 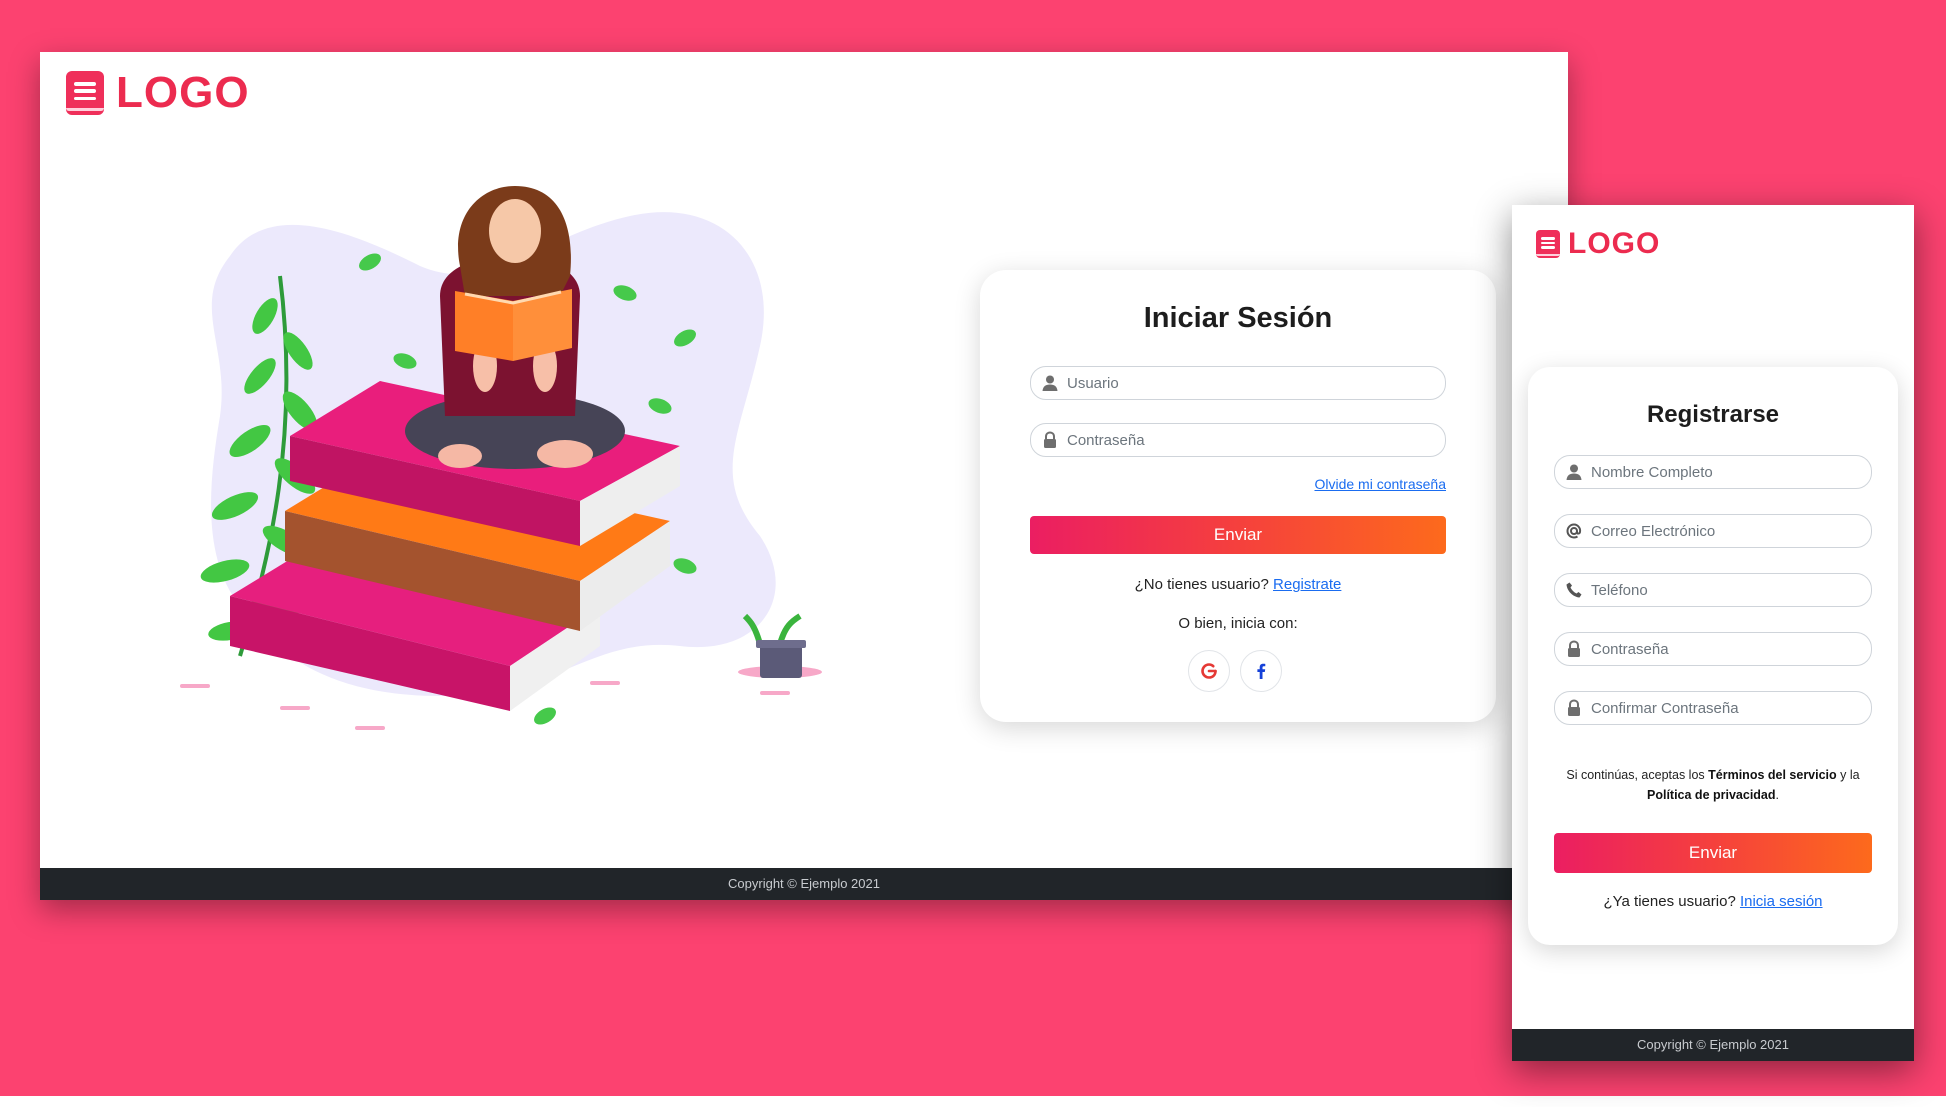 What do you see at coordinates (1731, 649) in the screenshot?
I see `register-password-input` at bounding box center [1731, 649].